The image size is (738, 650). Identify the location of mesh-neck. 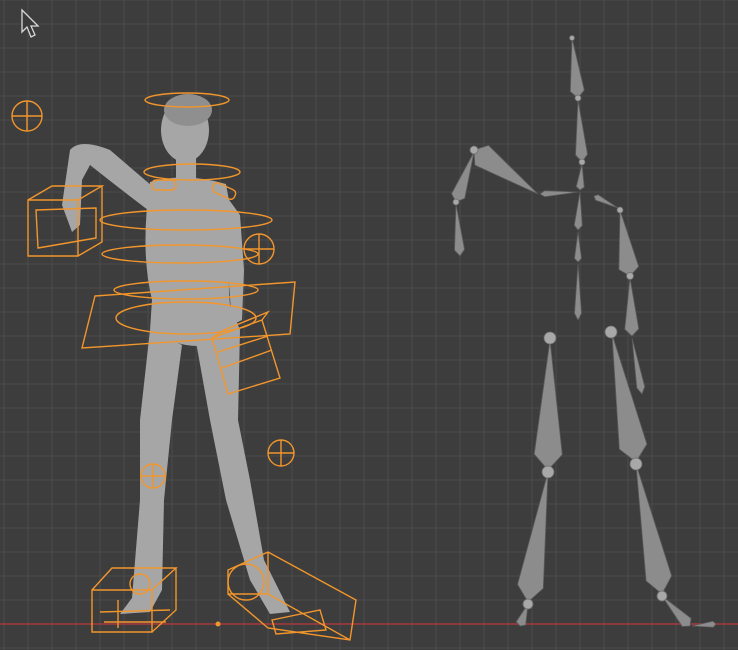
(186, 168).